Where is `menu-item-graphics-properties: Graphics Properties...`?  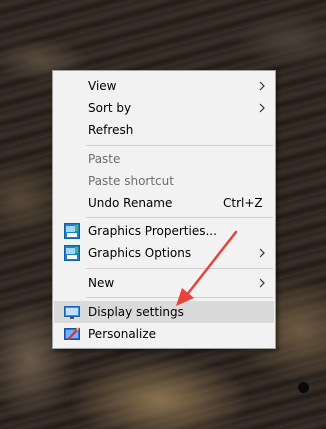
menu-item-graphics-properties: Graphics Properties... is located at coordinates (164, 231).